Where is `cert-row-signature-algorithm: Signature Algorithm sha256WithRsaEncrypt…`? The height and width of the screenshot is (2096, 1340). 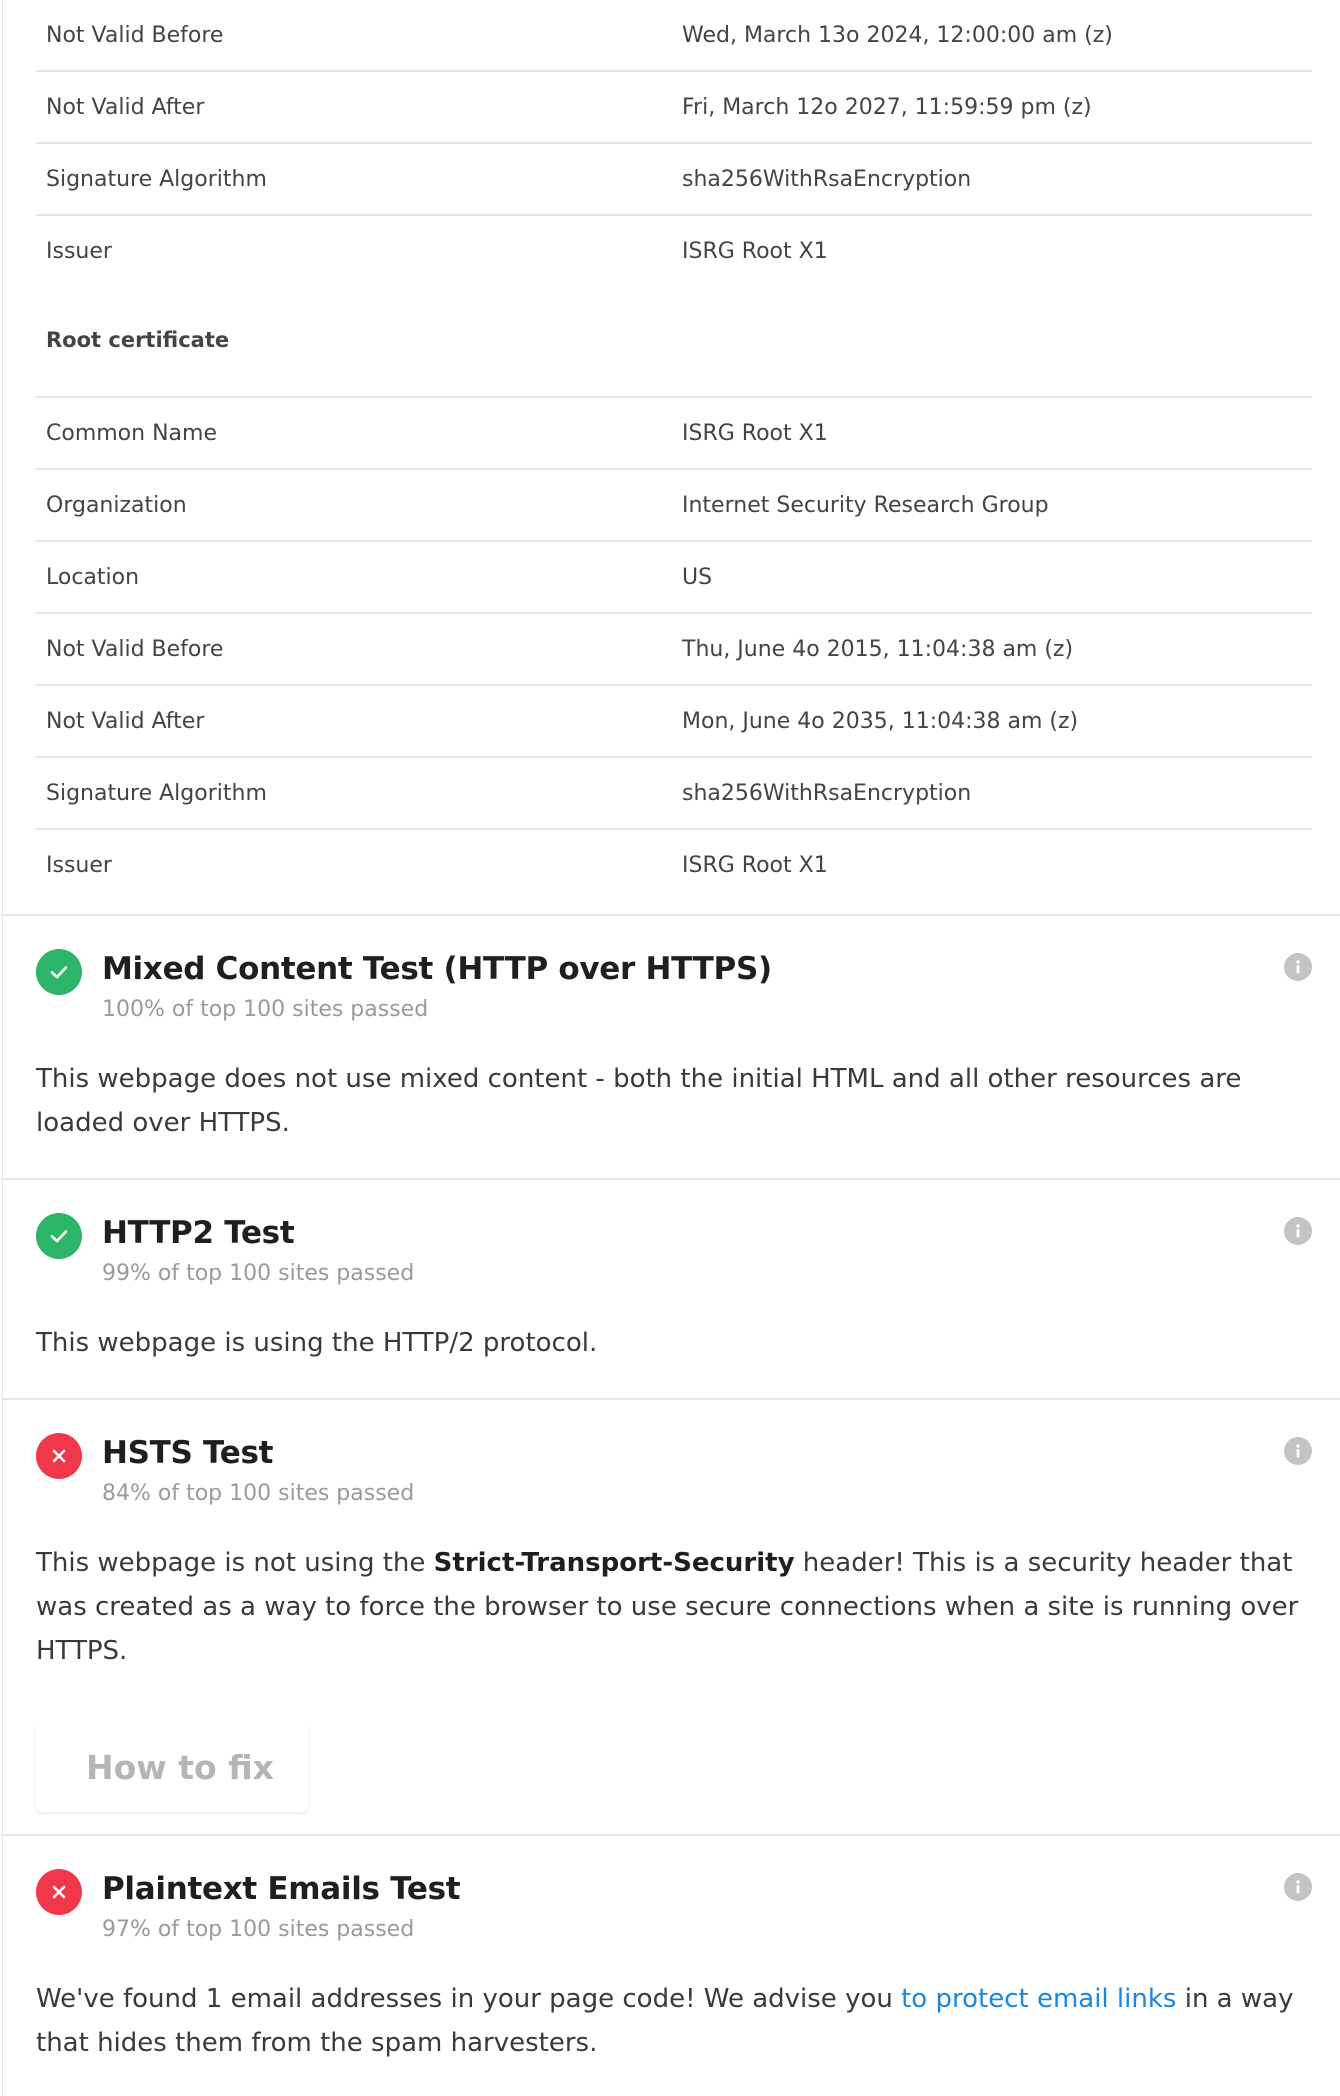 cert-row-signature-algorithm: Signature Algorithm sha256WithRsaEncrypt… is located at coordinates (674, 180).